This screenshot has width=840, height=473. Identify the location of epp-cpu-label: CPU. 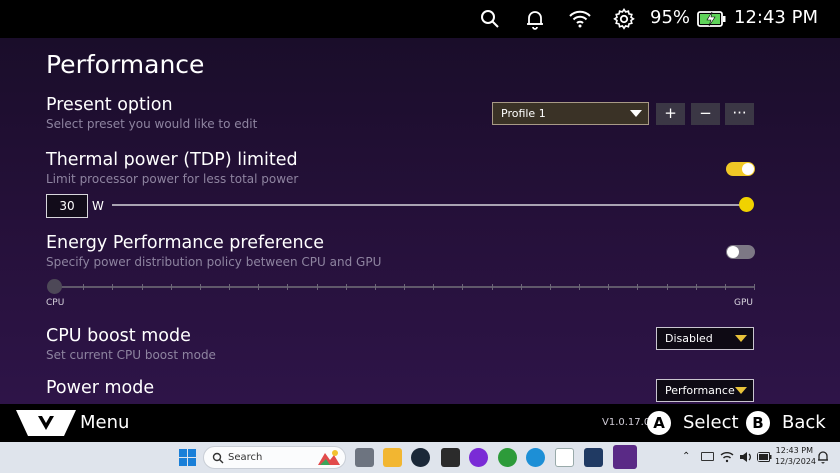
(55, 303).